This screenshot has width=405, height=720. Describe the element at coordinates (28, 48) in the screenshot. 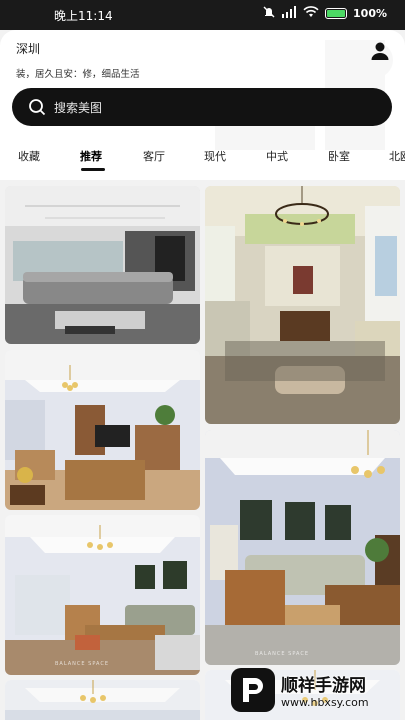

I see `city-selector: 深圳` at that location.